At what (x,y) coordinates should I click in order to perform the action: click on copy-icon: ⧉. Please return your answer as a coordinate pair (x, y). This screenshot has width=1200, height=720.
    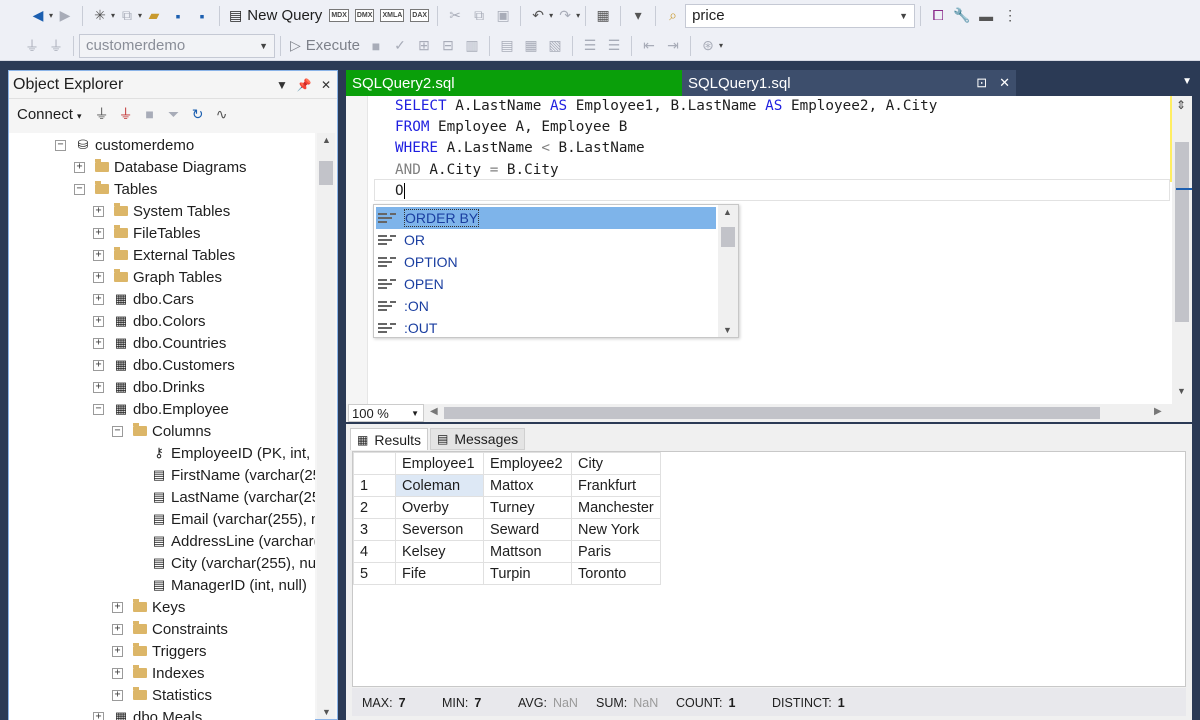
    Looking at the image, I should click on (479, 16).